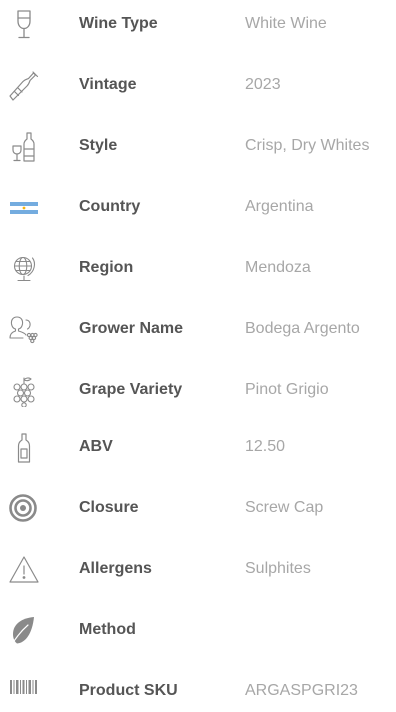 This screenshot has width=396, height=712. What do you see at coordinates (198, 448) in the screenshot?
I see `detail-row-abv: ABV 12.50` at bounding box center [198, 448].